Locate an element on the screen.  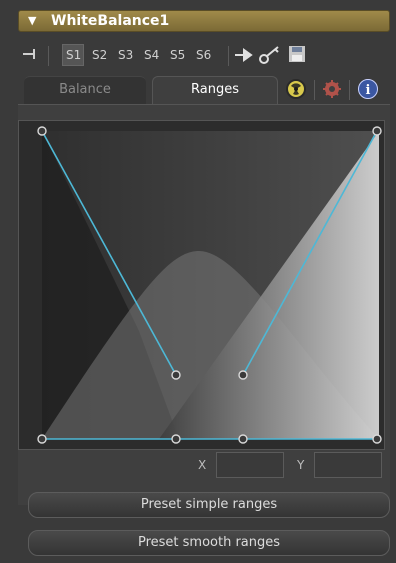
y-label: Y is located at coordinates (301, 465).